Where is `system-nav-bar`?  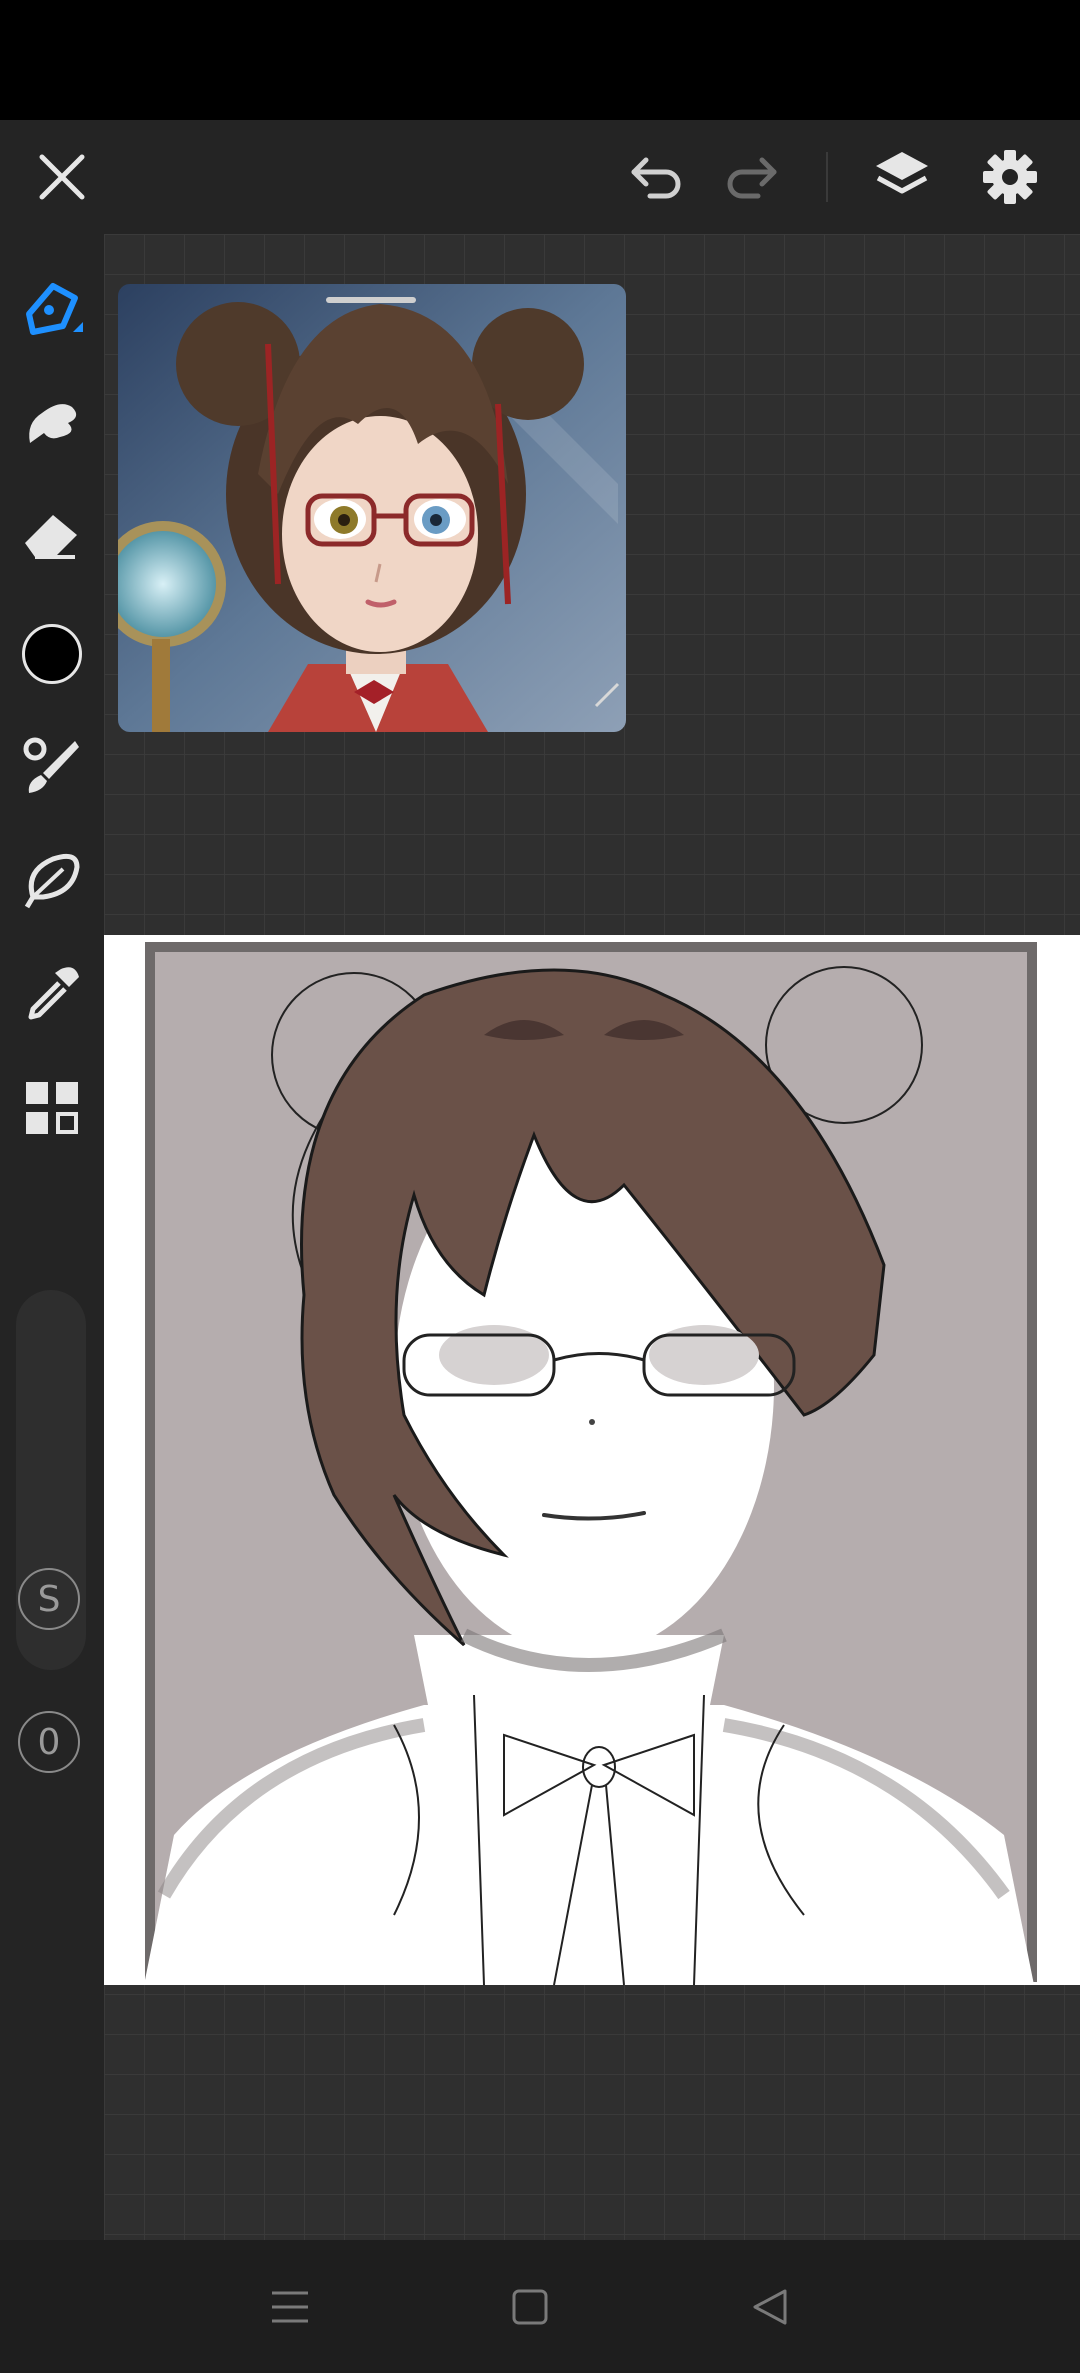 system-nav-bar is located at coordinates (540, 2306).